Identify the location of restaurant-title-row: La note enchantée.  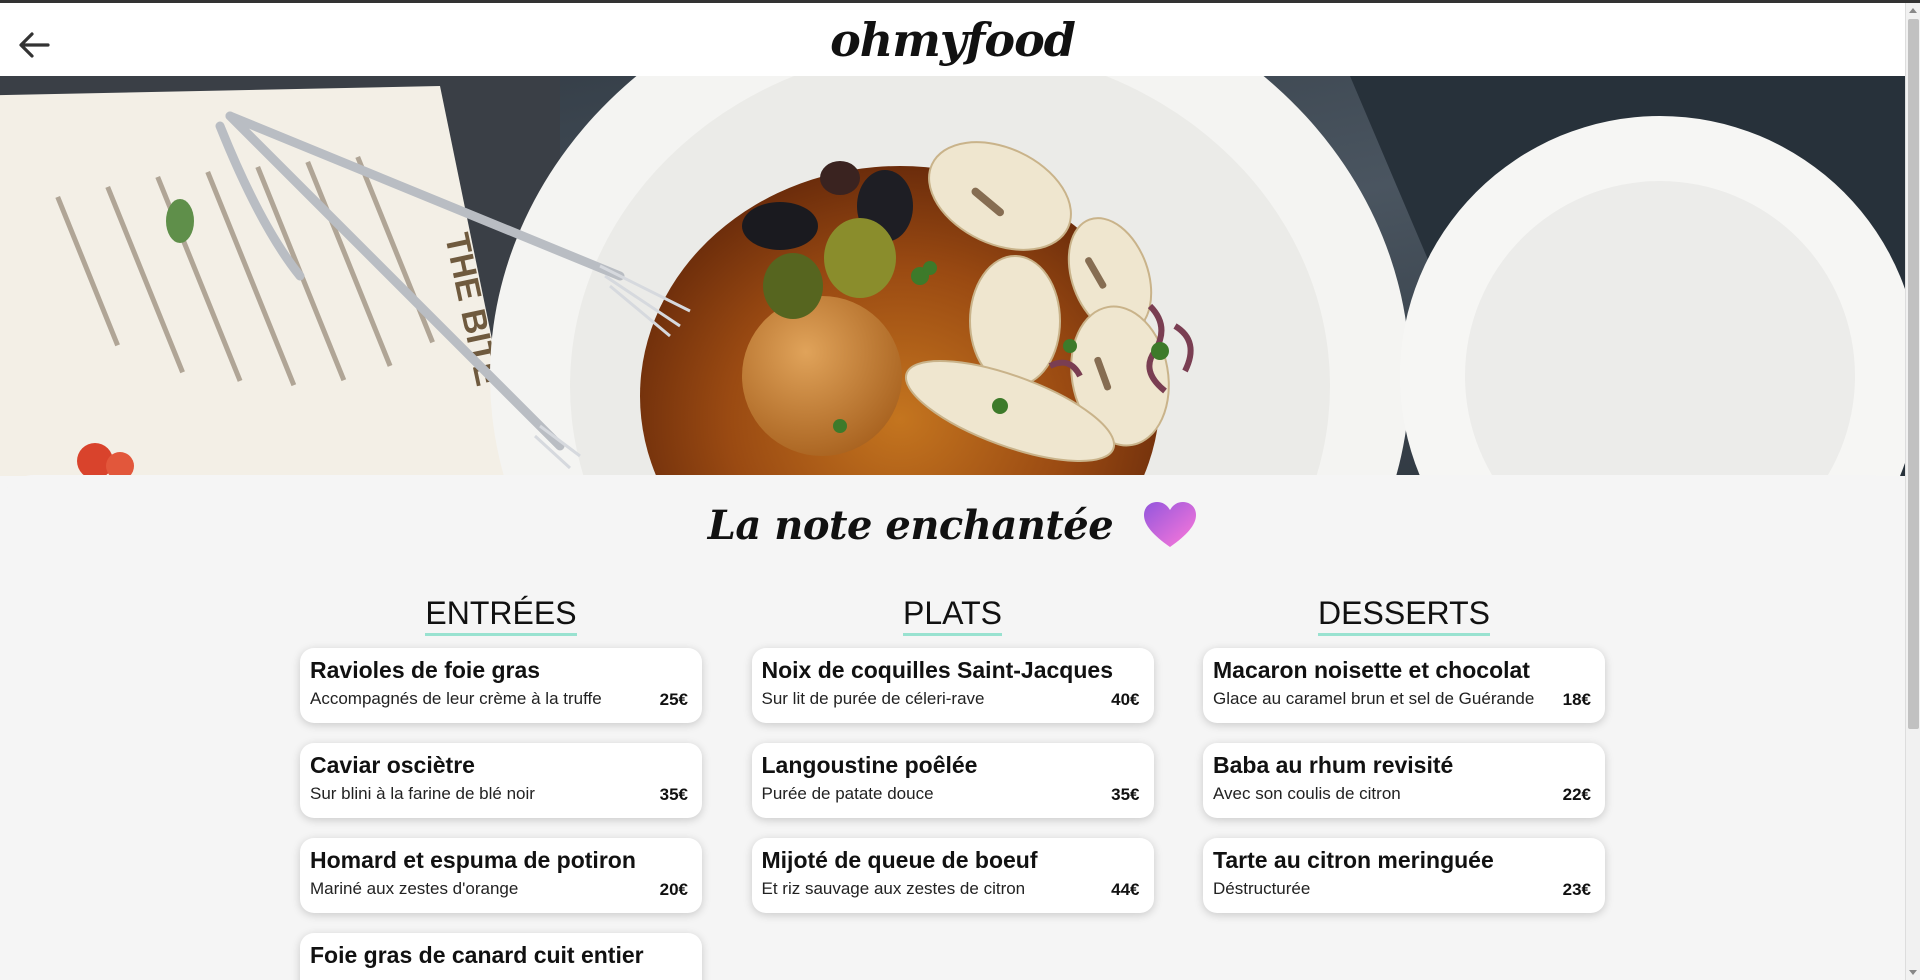
(952, 525).